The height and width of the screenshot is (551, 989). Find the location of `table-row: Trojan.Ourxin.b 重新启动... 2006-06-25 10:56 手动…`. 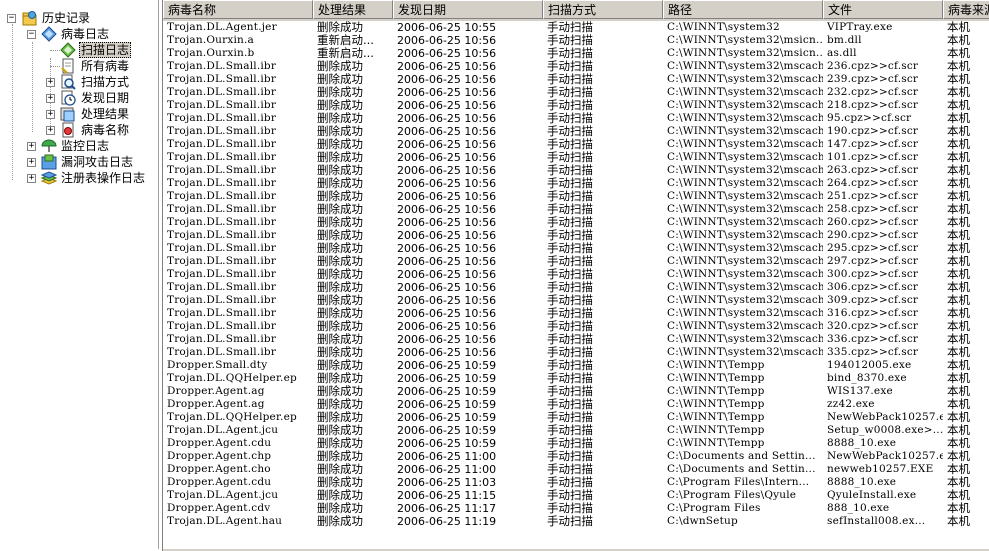

table-row: Trojan.Ourxin.b 重新启动... 2006-06-25 10:56 手动… is located at coordinates (576, 53).